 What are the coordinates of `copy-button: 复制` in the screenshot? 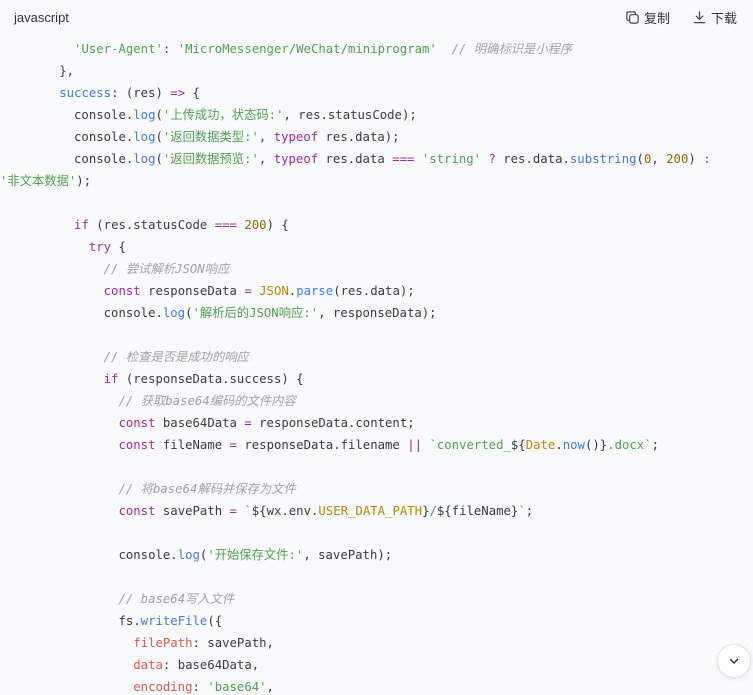 It's located at (647, 17).